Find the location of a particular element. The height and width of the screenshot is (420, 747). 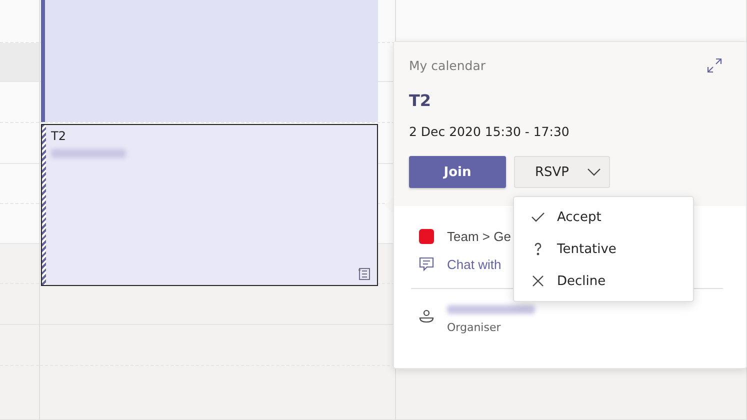

organiser-label: Organiser is located at coordinates (474, 327).